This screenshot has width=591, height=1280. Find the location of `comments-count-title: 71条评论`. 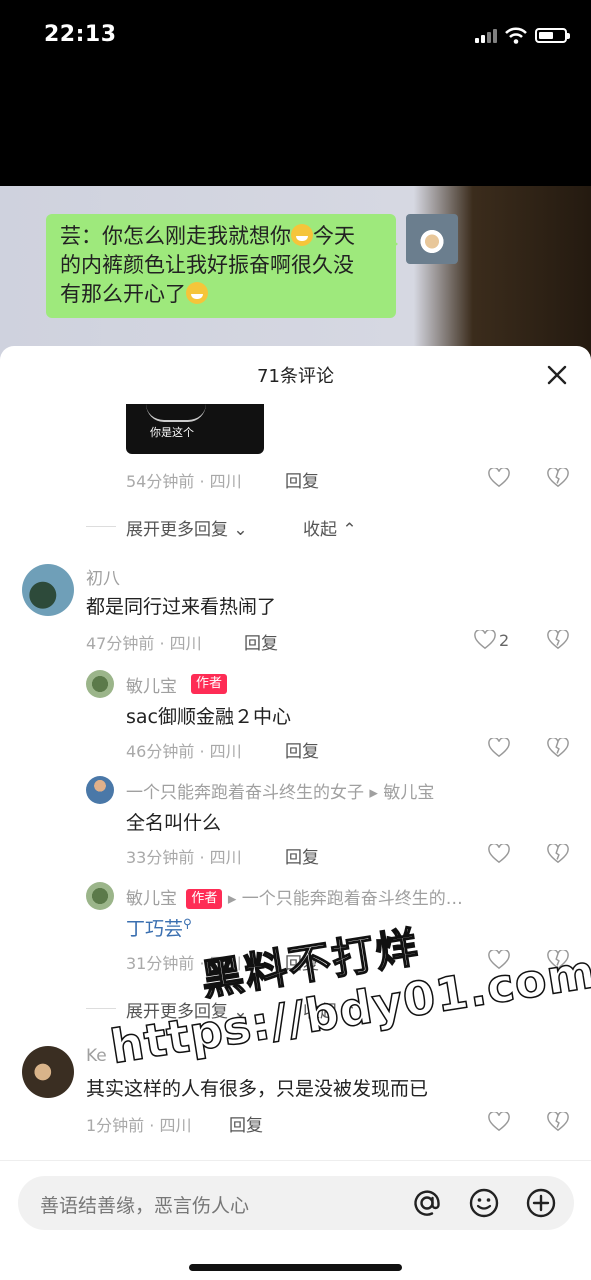

comments-count-title: 71条评论 is located at coordinates (295, 376).